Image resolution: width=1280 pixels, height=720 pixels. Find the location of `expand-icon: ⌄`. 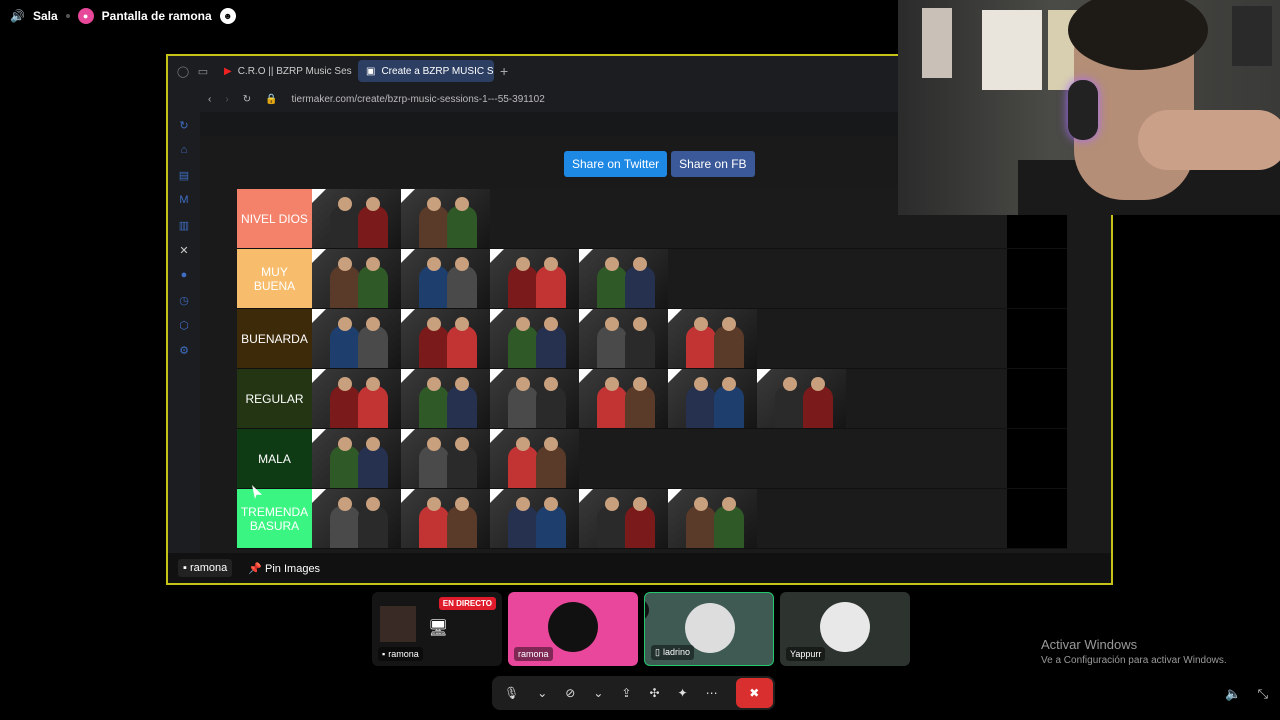

expand-icon: ⌄ is located at coordinates (647, 610).